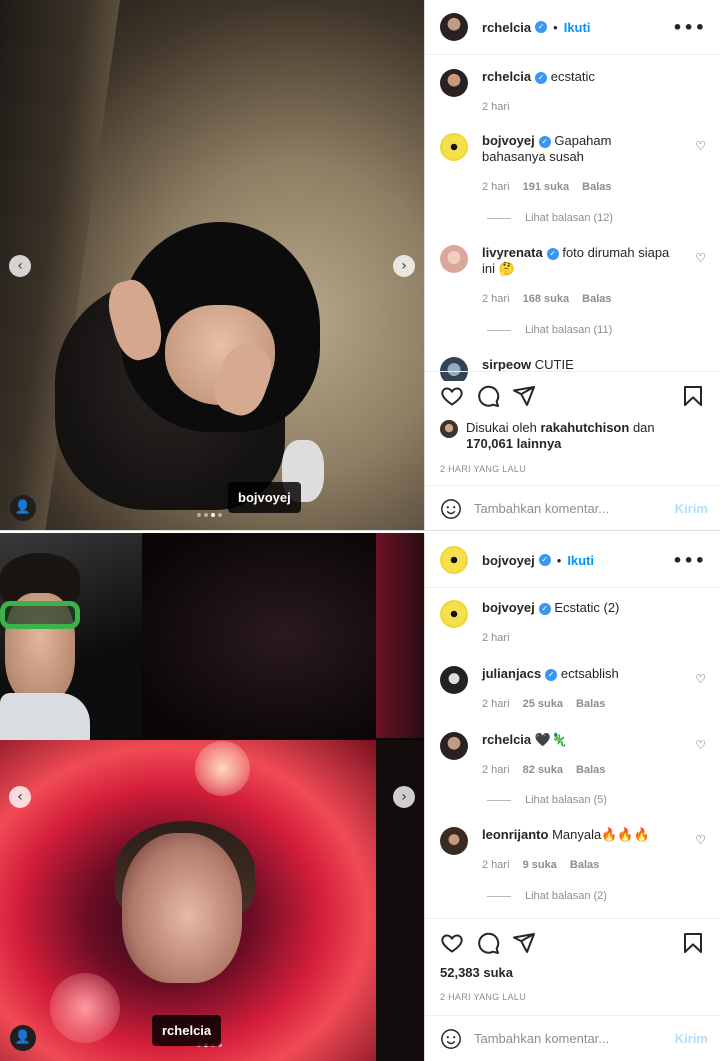 This screenshot has height=1061, width=720. What do you see at coordinates (506, 739) in the screenshot?
I see `comment-username: rchelcia` at bounding box center [506, 739].